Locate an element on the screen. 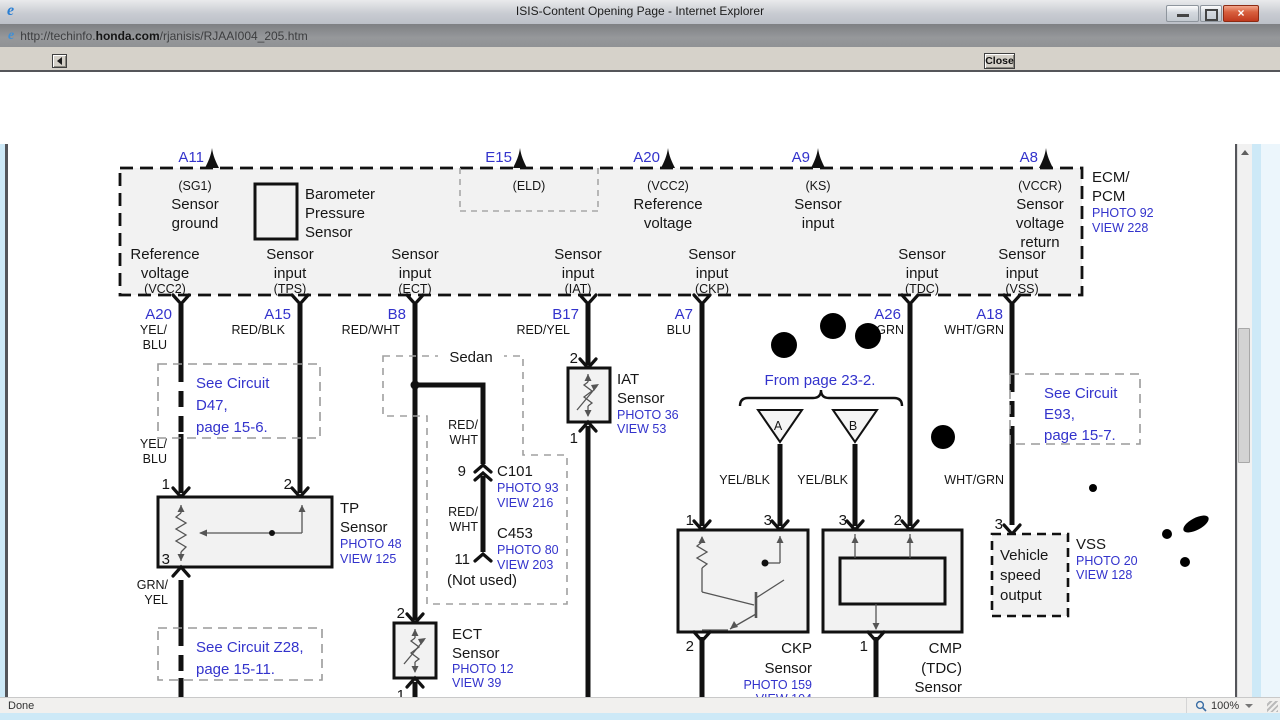 The height and width of the screenshot is (720, 1280). zoom-percent: 100% is located at coordinates (1225, 705).